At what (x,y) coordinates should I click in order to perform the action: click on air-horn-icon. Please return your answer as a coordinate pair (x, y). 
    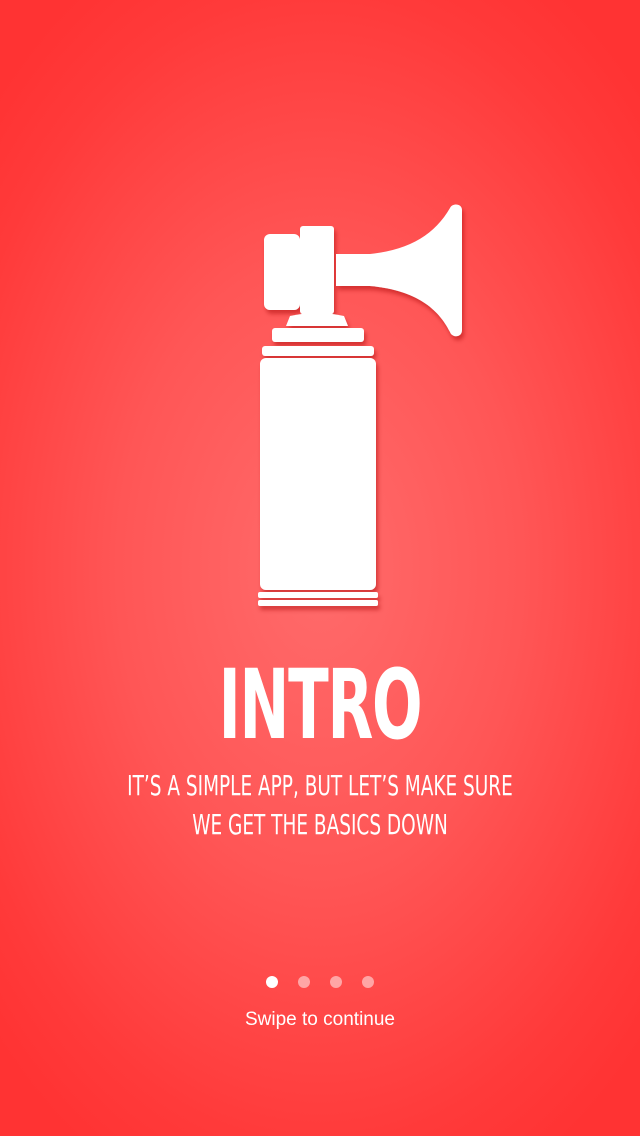
    Looking at the image, I should click on (360, 405).